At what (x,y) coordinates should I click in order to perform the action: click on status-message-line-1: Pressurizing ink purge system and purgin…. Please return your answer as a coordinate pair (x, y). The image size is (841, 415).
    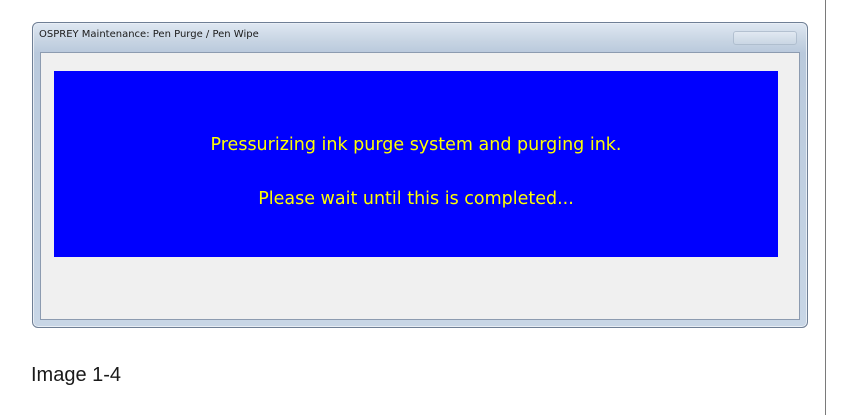
    Looking at the image, I should click on (416, 145).